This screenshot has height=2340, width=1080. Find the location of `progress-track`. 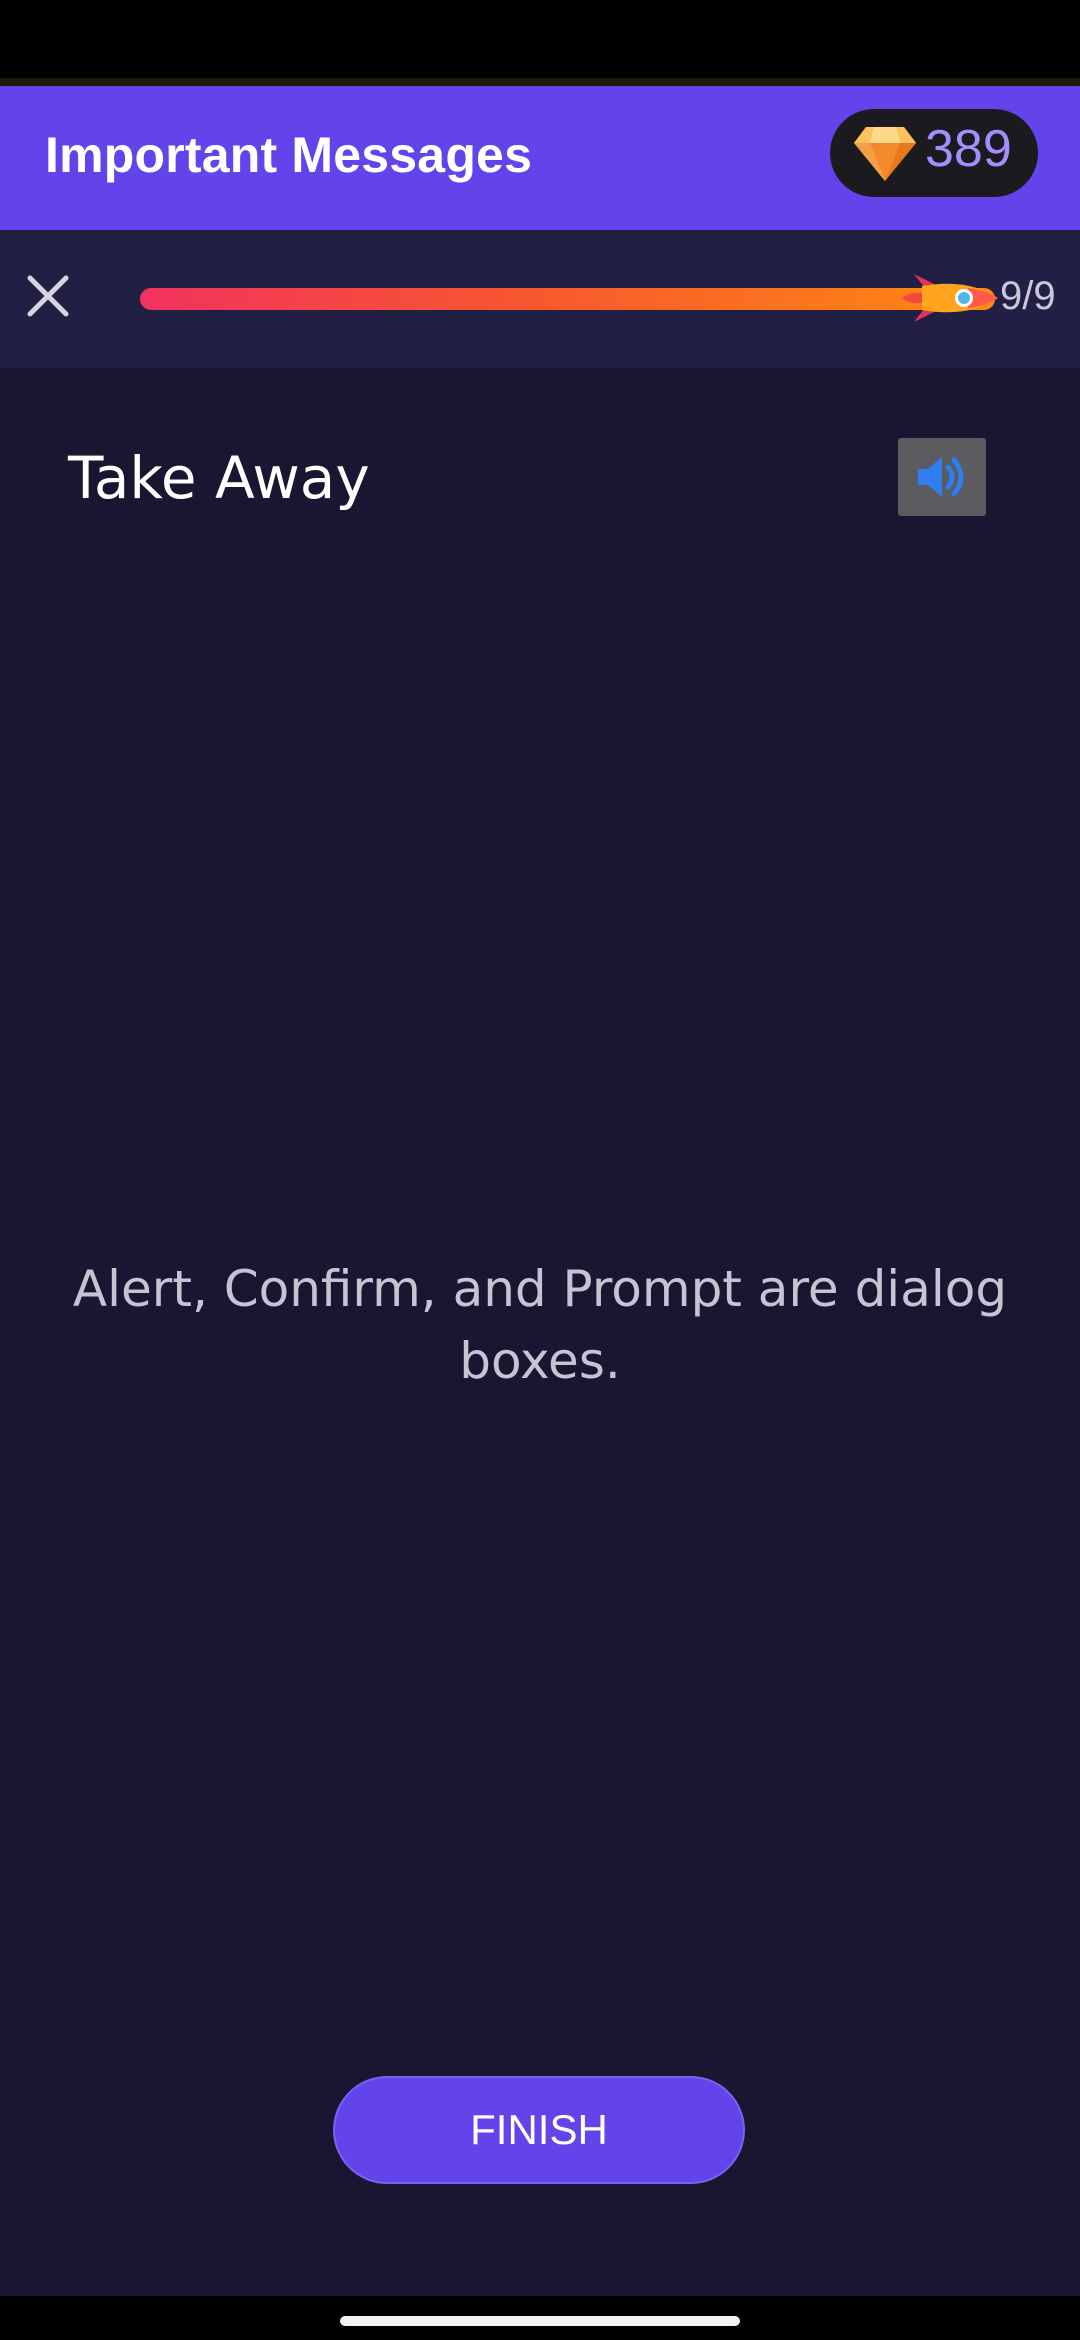

progress-track is located at coordinates (567, 299).